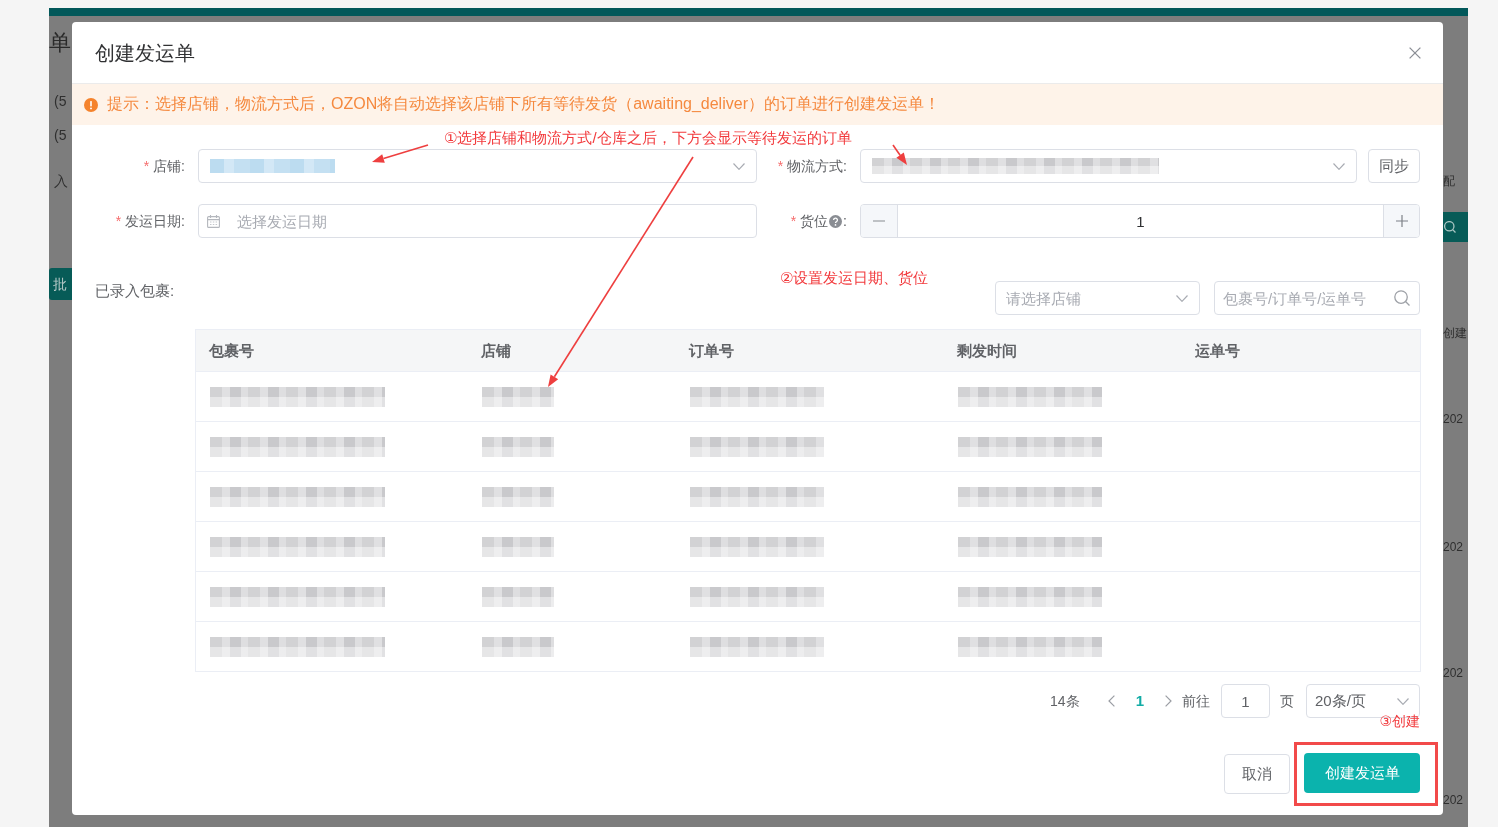 This screenshot has height=827, width=1498. What do you see at coordinates (91, 104) in the screenshot?
I see `warning-icon` at bounding box center [91, 104].